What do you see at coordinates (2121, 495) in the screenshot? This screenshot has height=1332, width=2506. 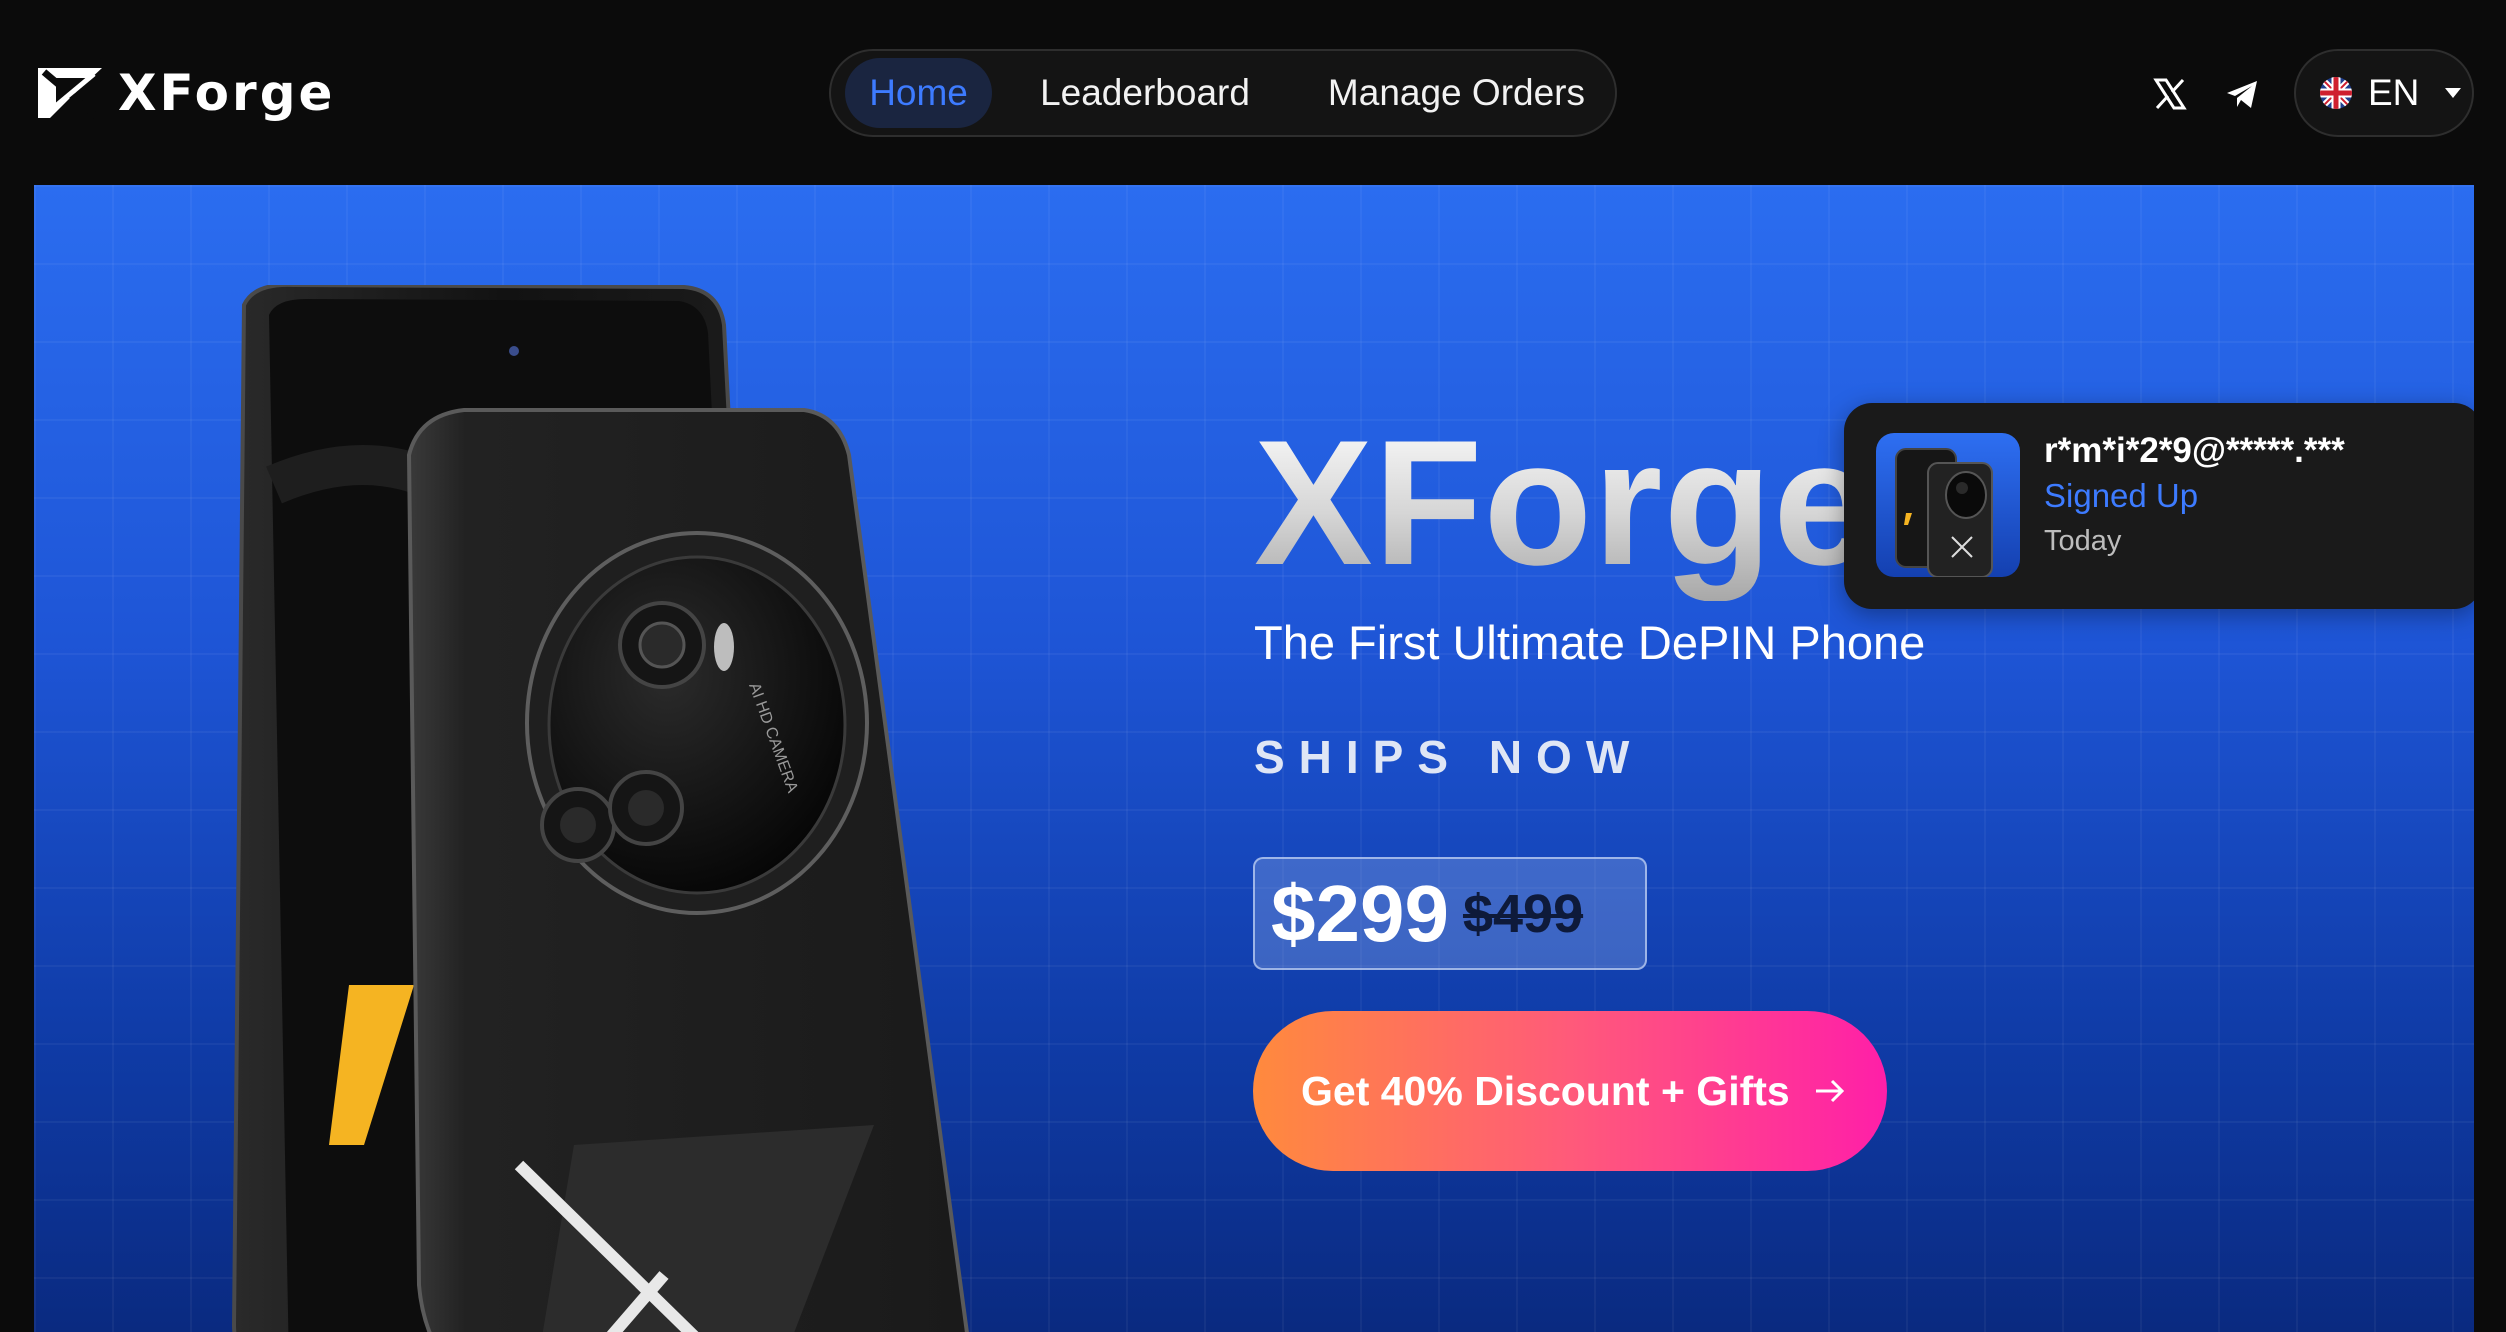 I see `notification-status: Signed Up` at bounding box center [2121, 495].